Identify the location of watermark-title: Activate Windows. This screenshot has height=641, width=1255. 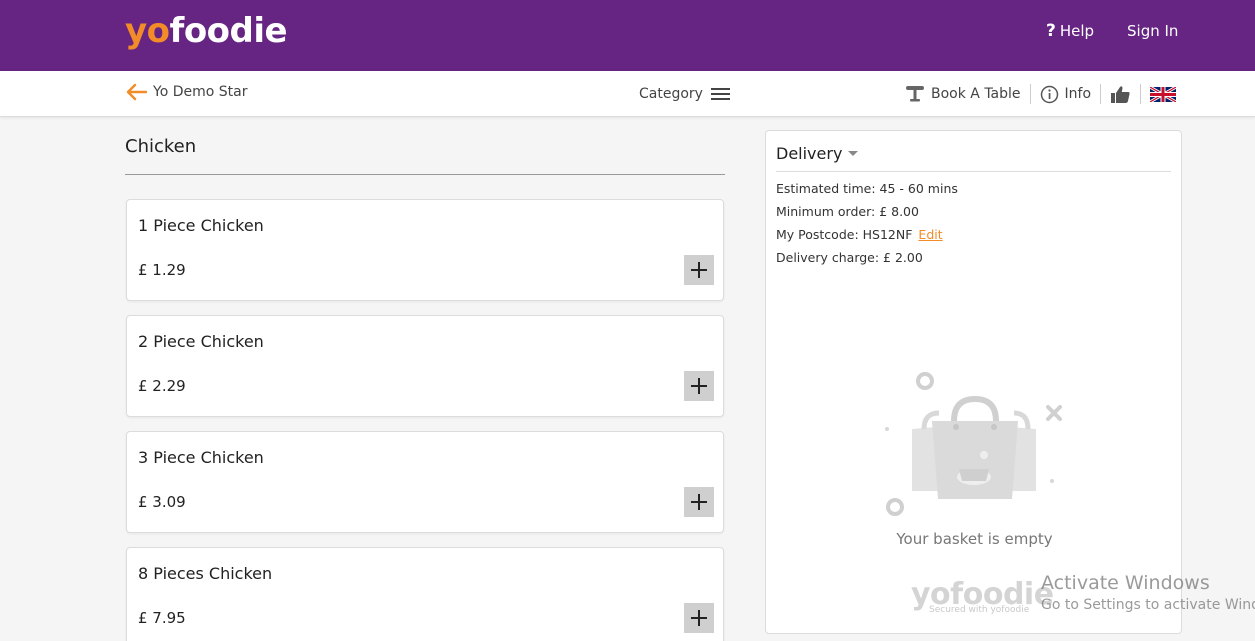
(1125, 583).